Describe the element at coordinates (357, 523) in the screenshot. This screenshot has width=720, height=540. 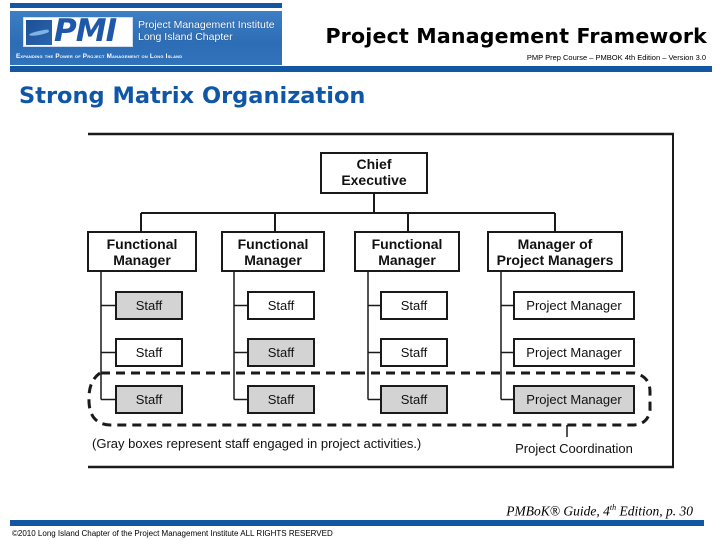
I see `footer-divider` at that location.